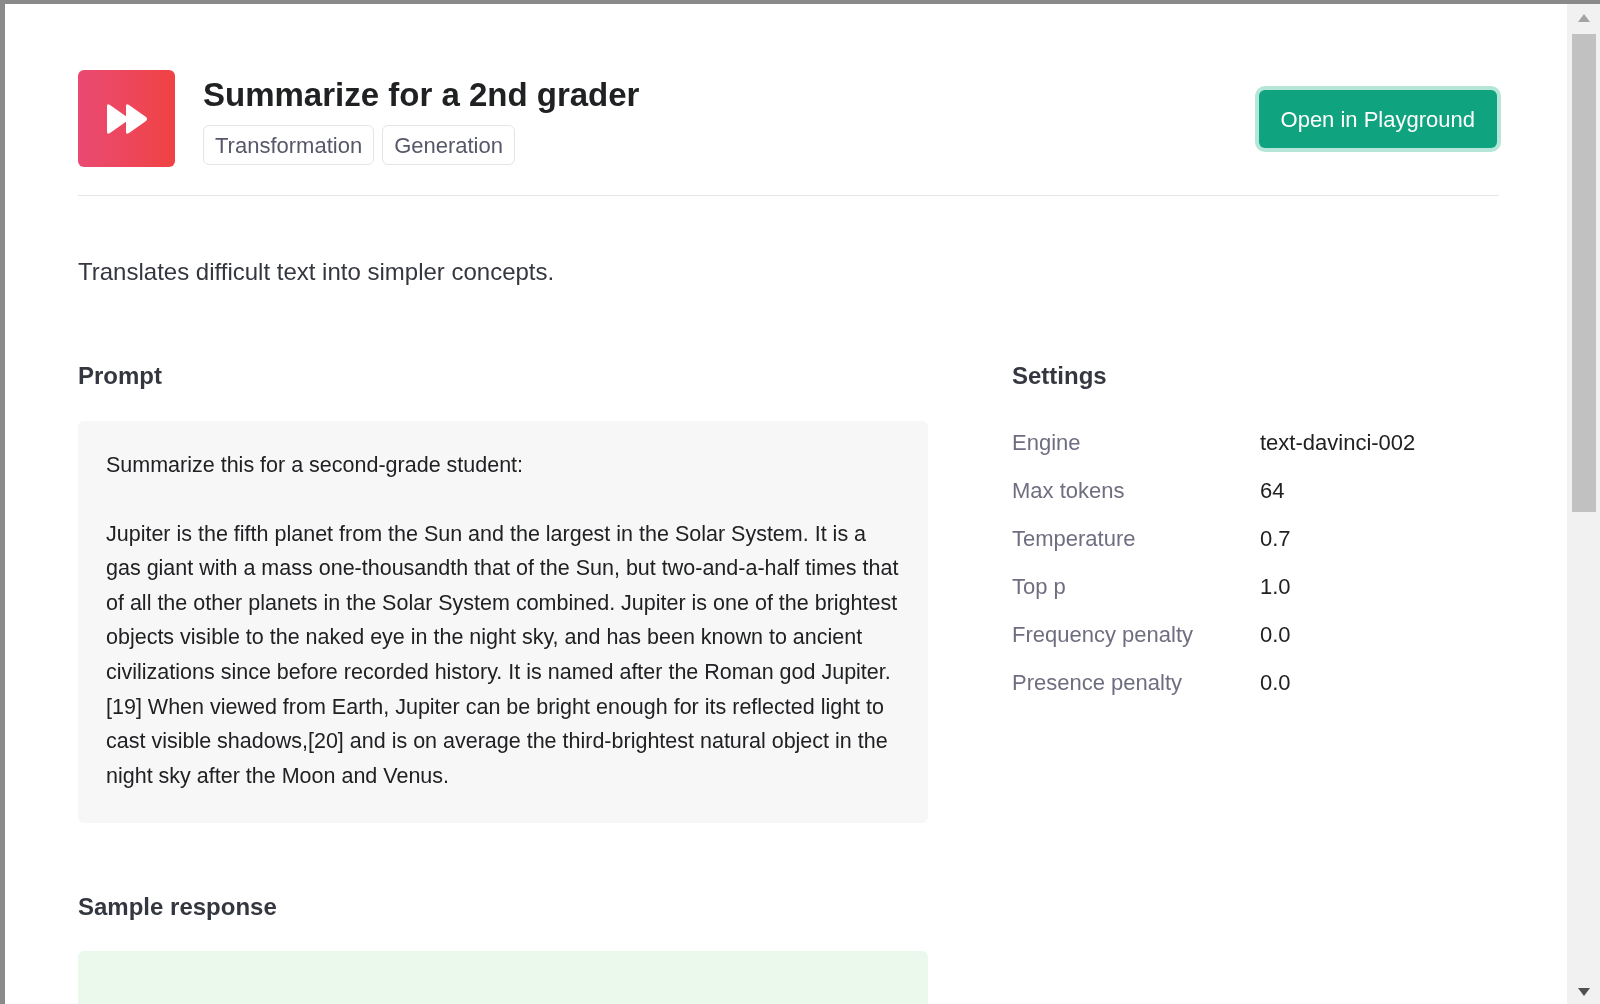  What do you see at coordinates (120, 376) in the screenshot?
I see `section-heading: Prompt` at bounding box center [120, 376].